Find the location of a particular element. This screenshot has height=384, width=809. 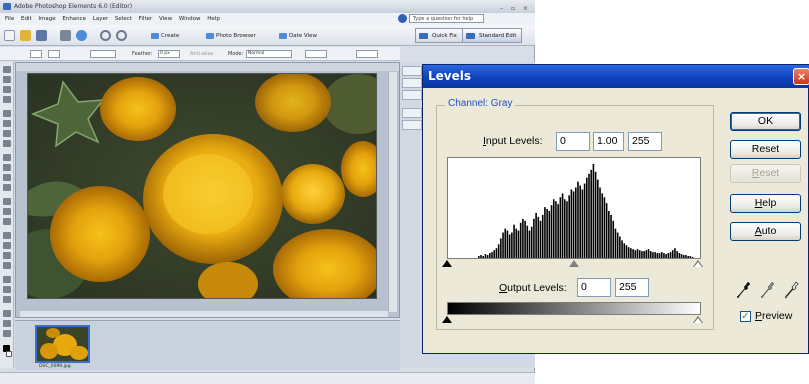

output-black-slider is located at coordinates (447, 319).